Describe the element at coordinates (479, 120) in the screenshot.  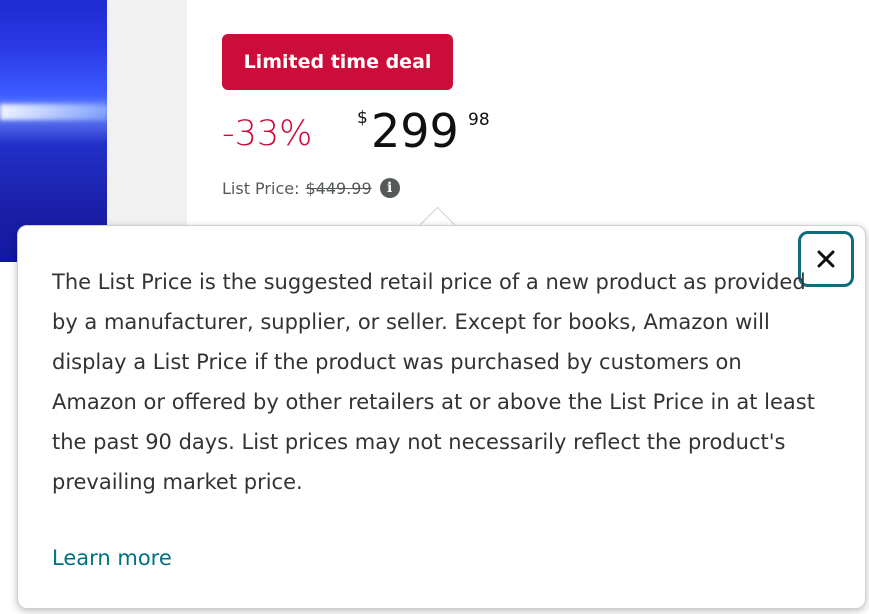
I see `price-fraction: 98` at that location.